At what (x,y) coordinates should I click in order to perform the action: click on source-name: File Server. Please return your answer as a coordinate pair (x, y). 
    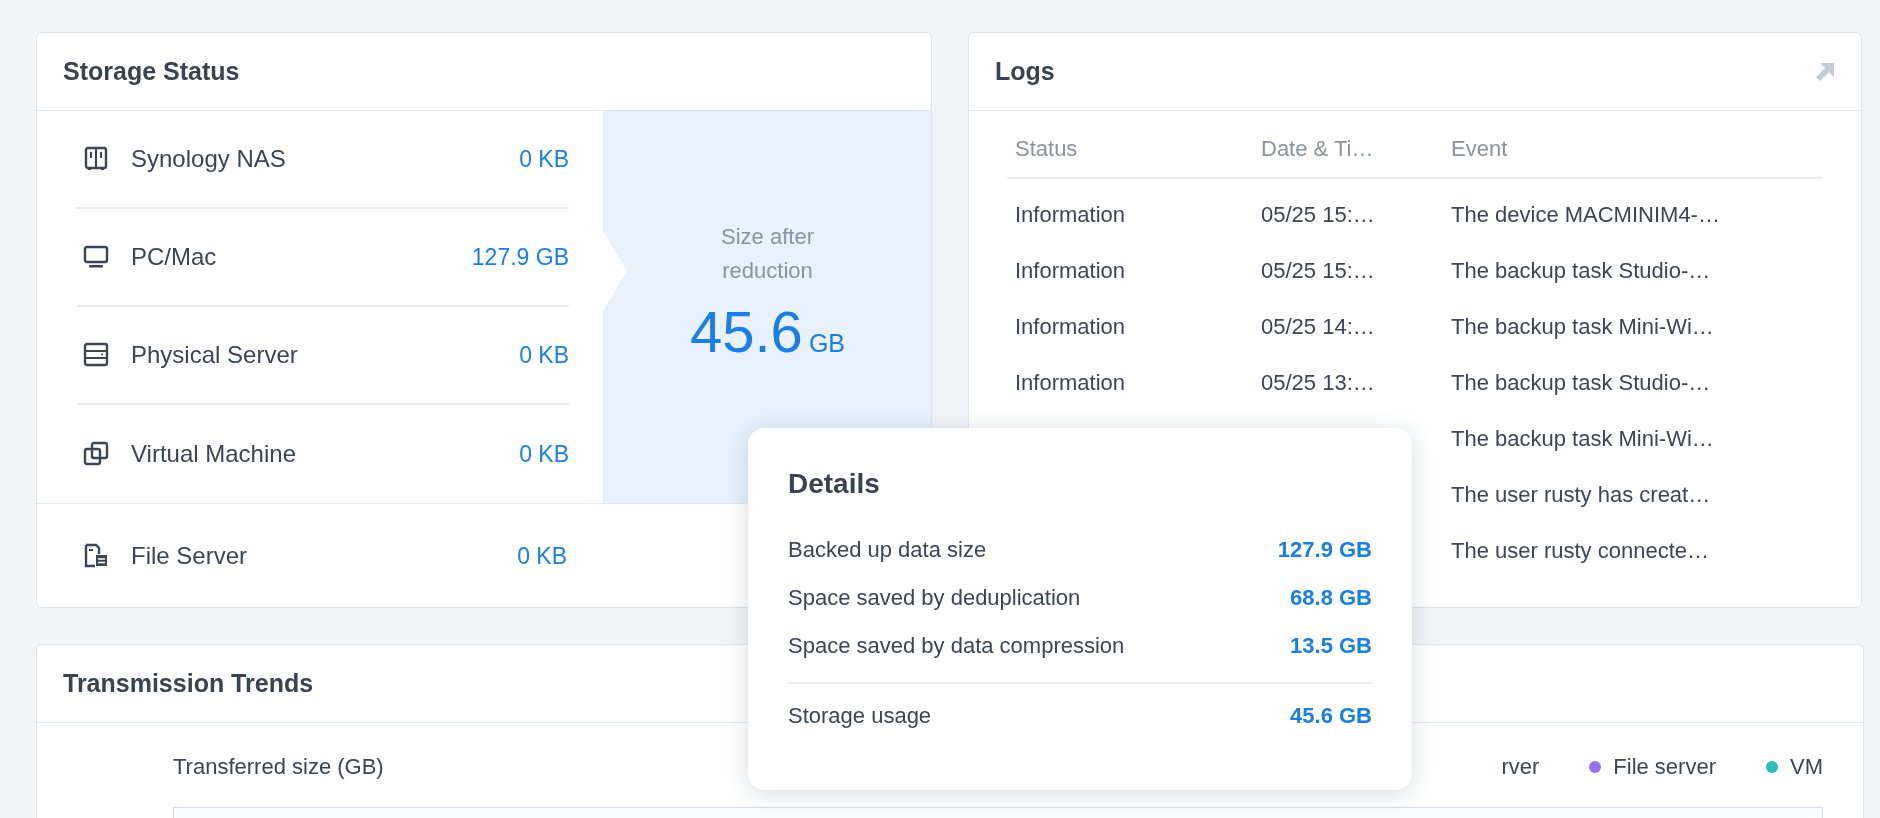
    Looking at the image, I should click on (190, 556).